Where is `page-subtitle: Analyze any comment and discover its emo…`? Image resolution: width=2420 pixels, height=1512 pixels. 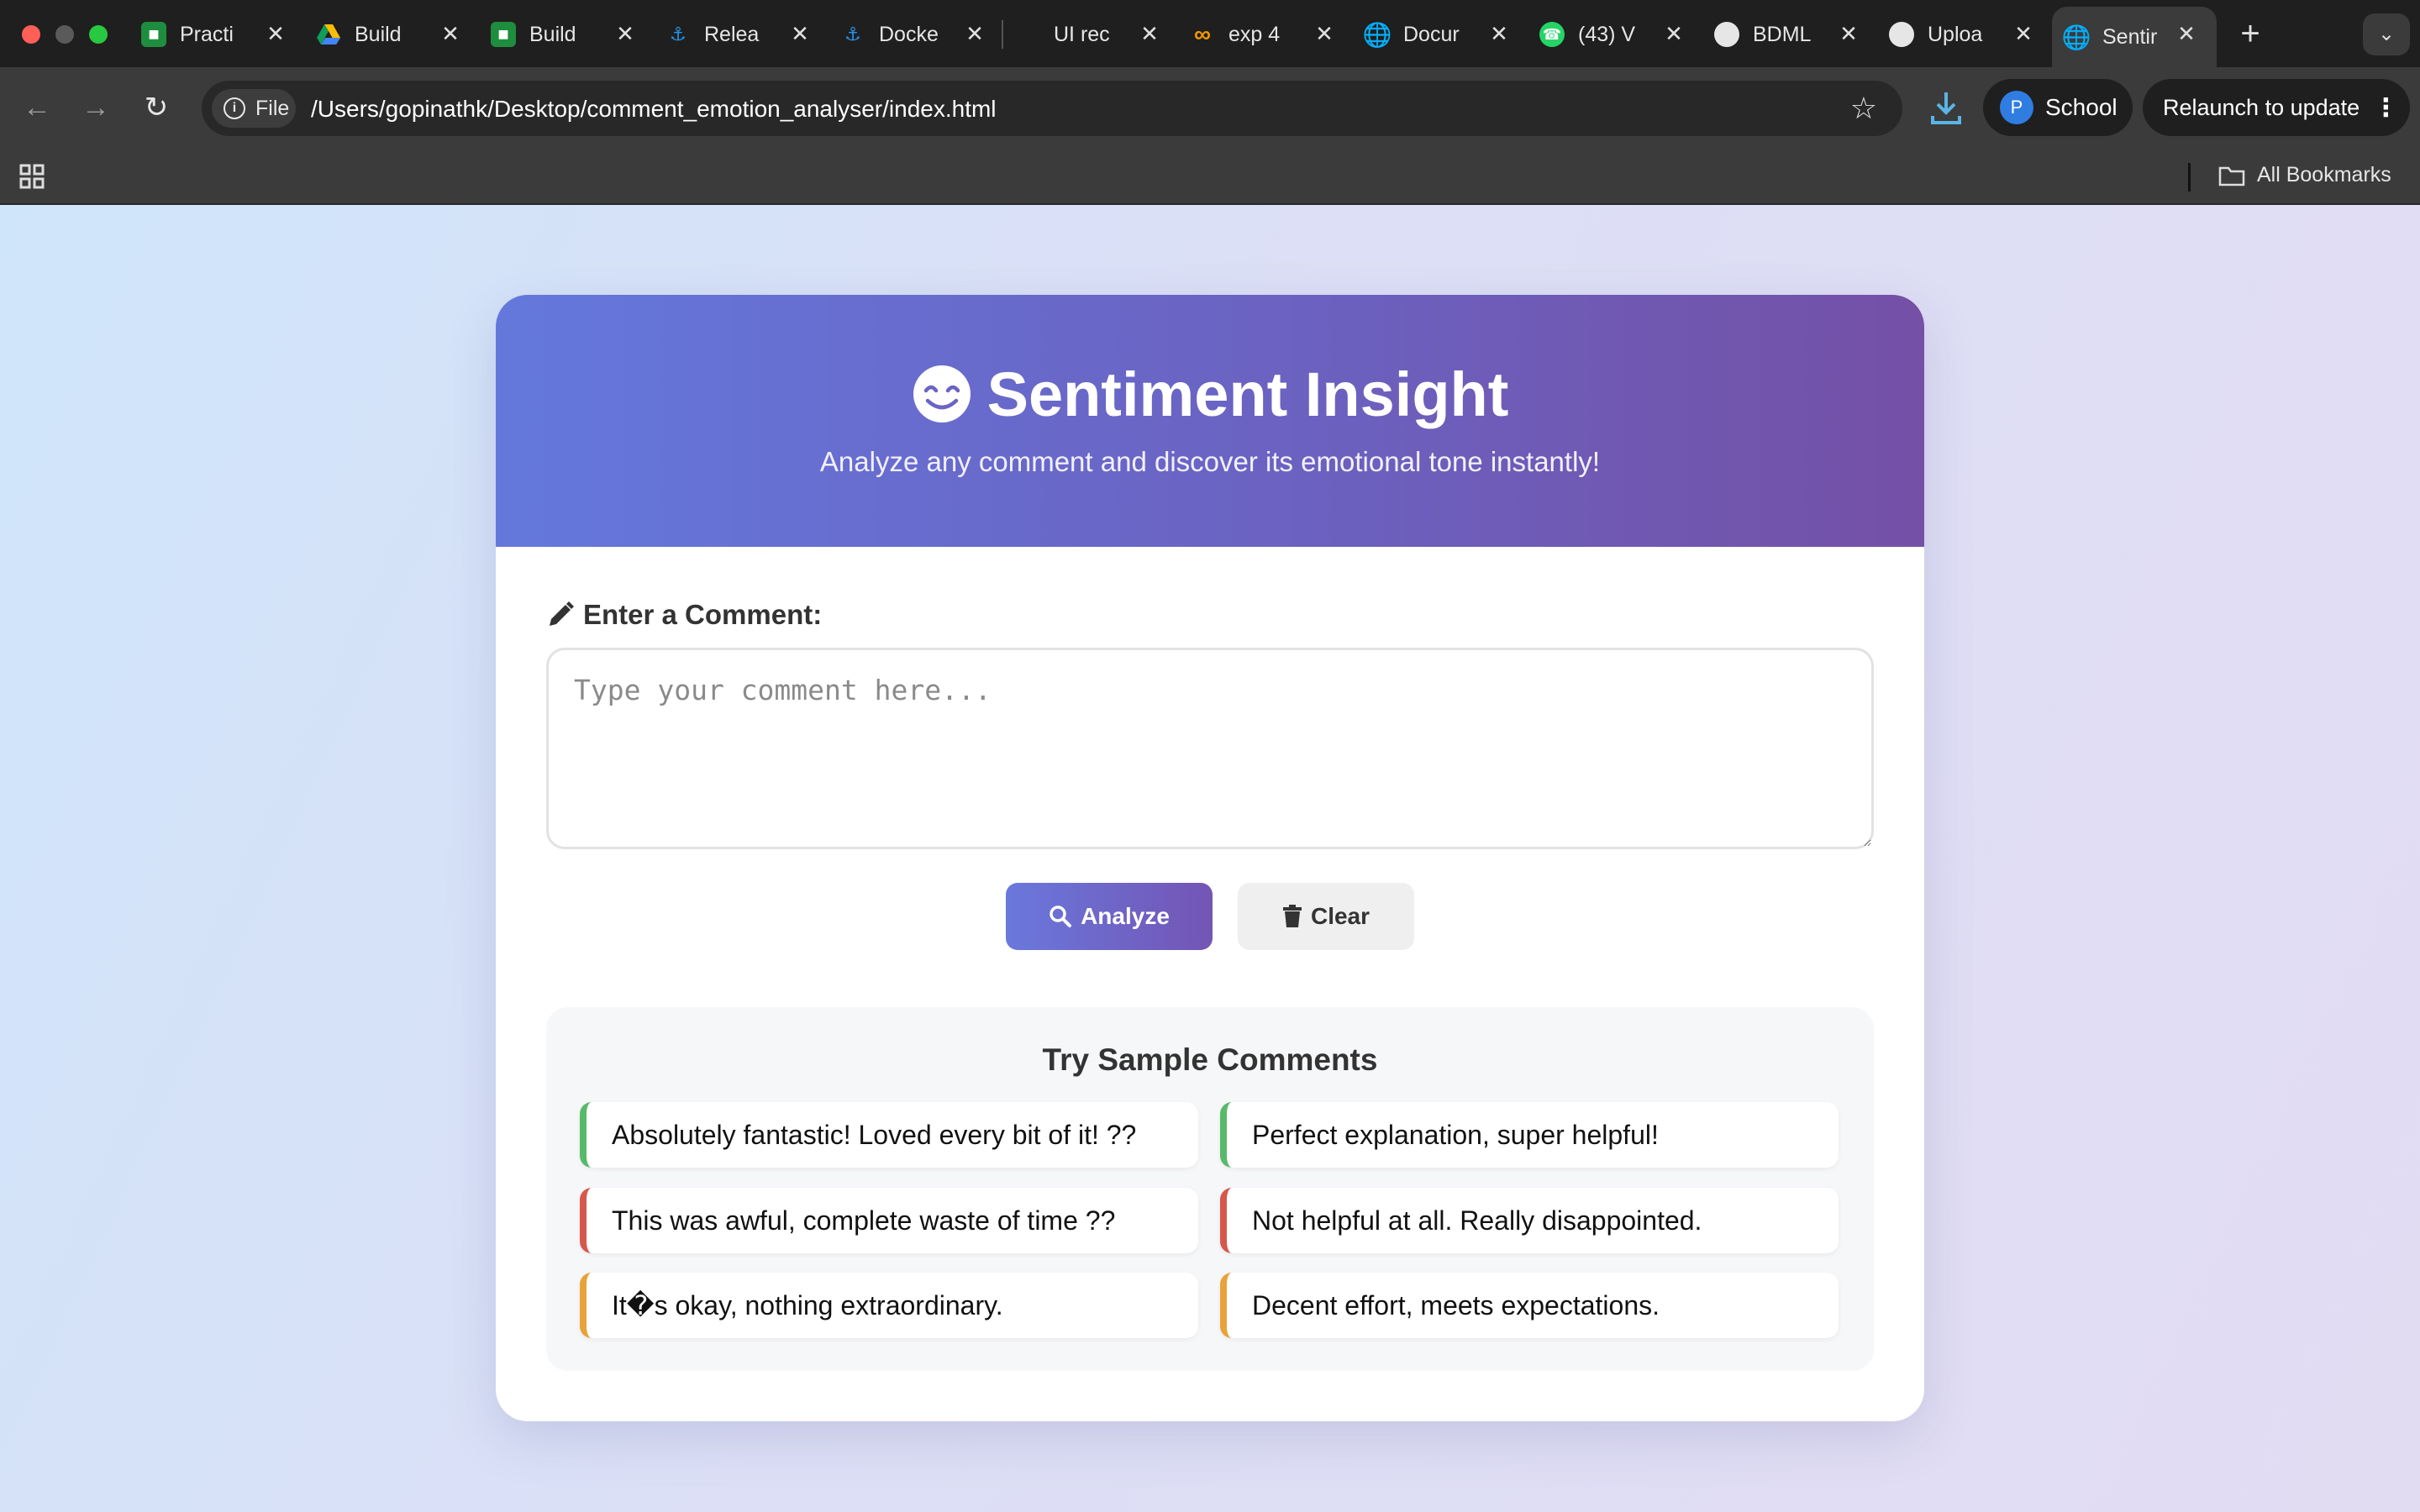 page-subtitle: Analyze any comment and discover its emo… is located at coordinates (1210, 461).